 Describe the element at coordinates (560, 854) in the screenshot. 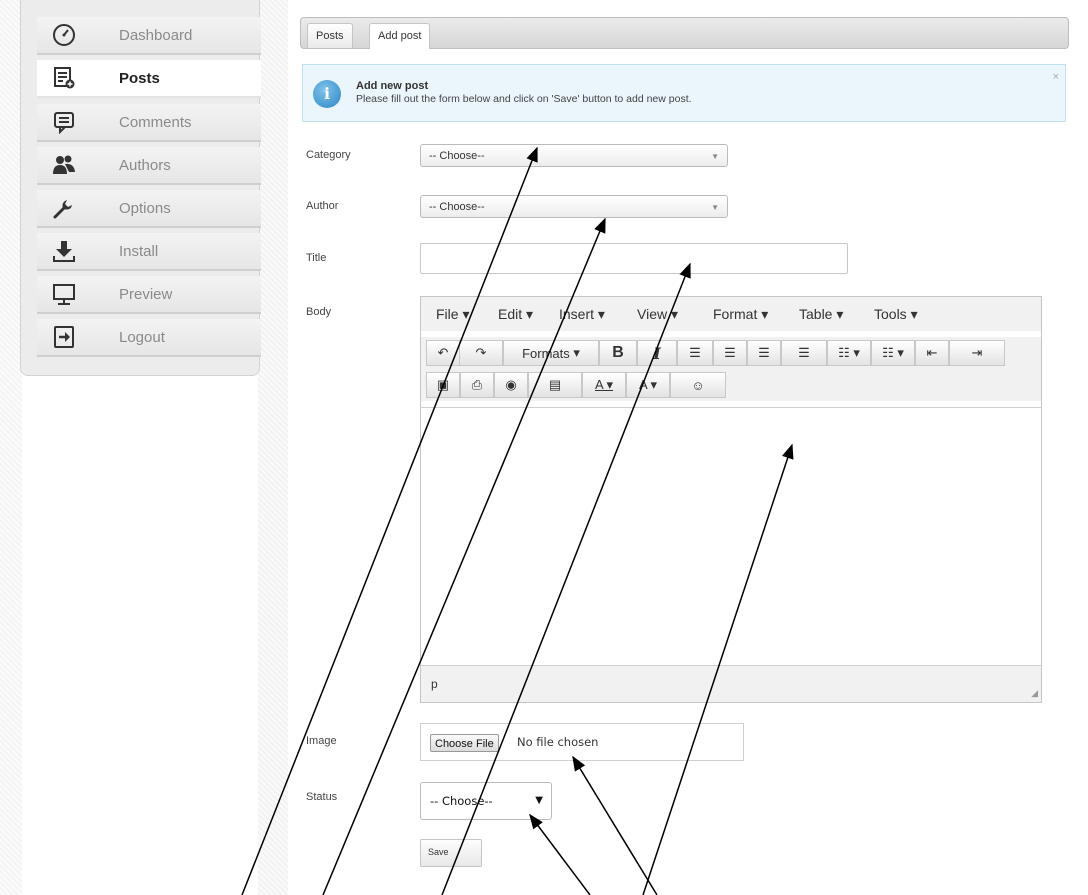

I see `arrow-to-status` at that location.